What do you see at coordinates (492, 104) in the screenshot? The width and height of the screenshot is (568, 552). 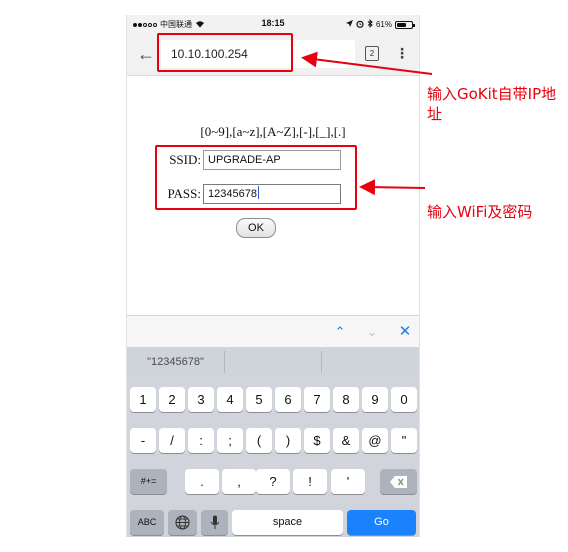 I see `ip-note: 输入GoKit自带IP地址` at bounding box center [492, 104].